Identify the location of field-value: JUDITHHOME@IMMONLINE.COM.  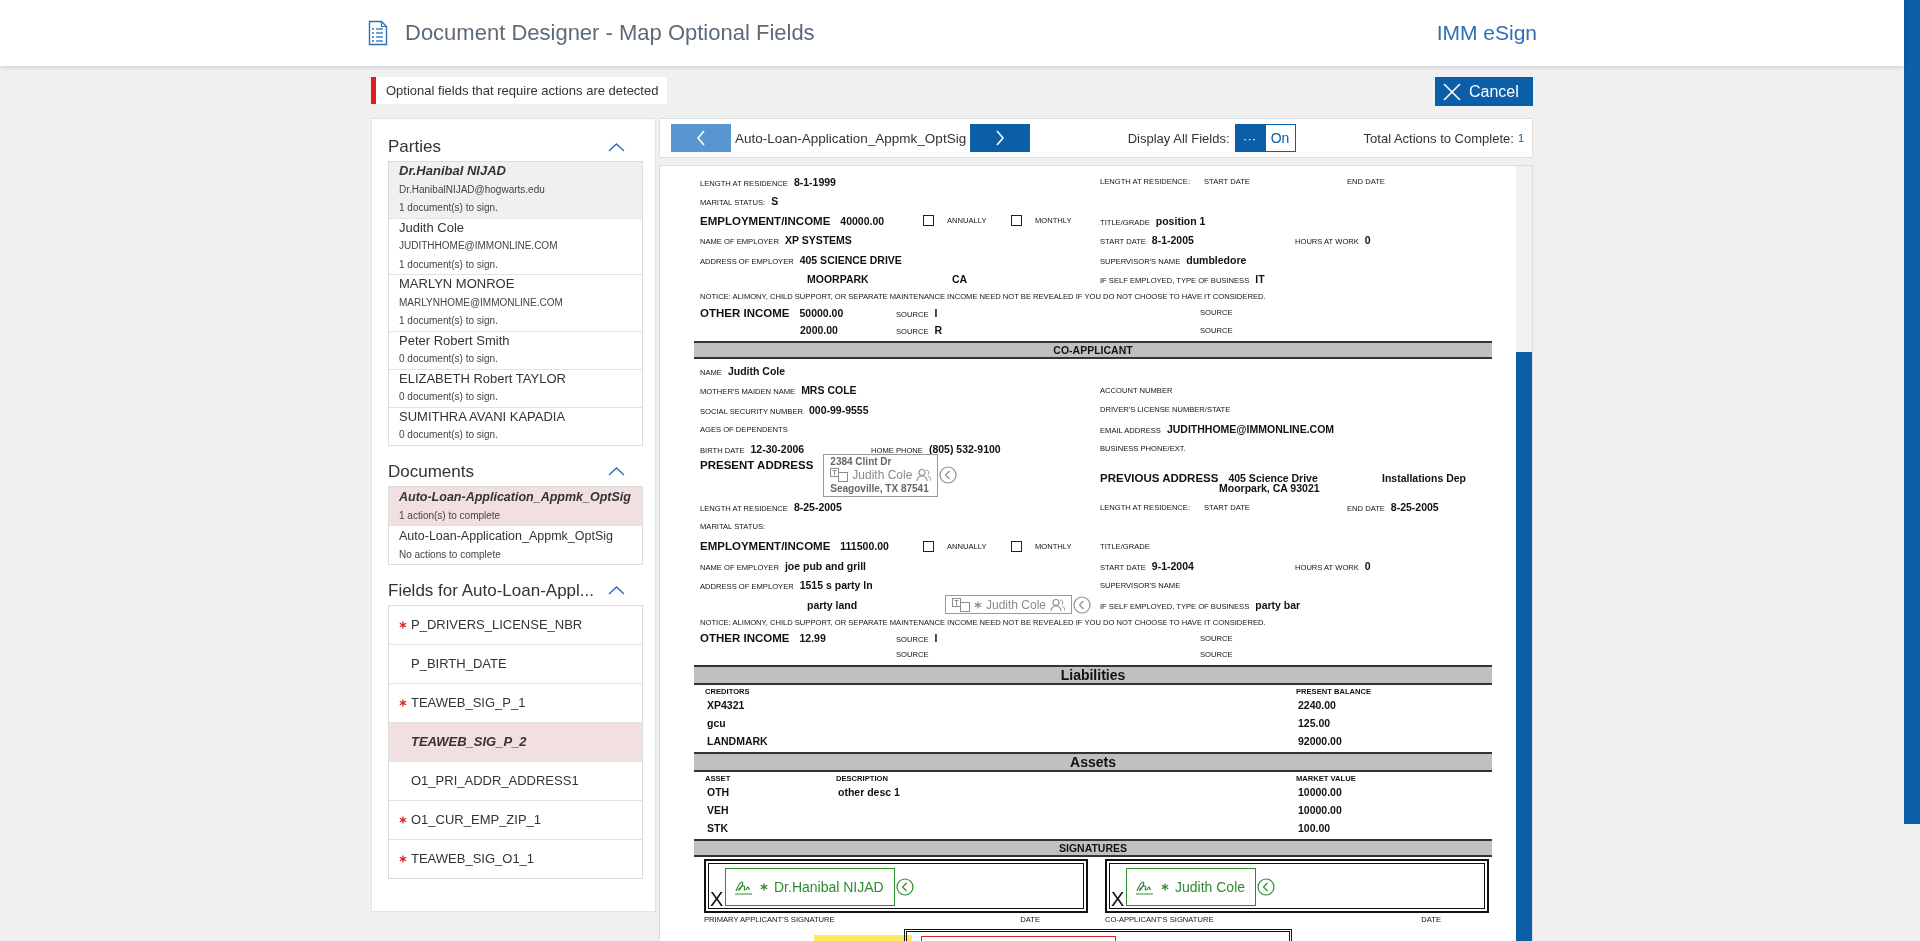
(1250, 429).